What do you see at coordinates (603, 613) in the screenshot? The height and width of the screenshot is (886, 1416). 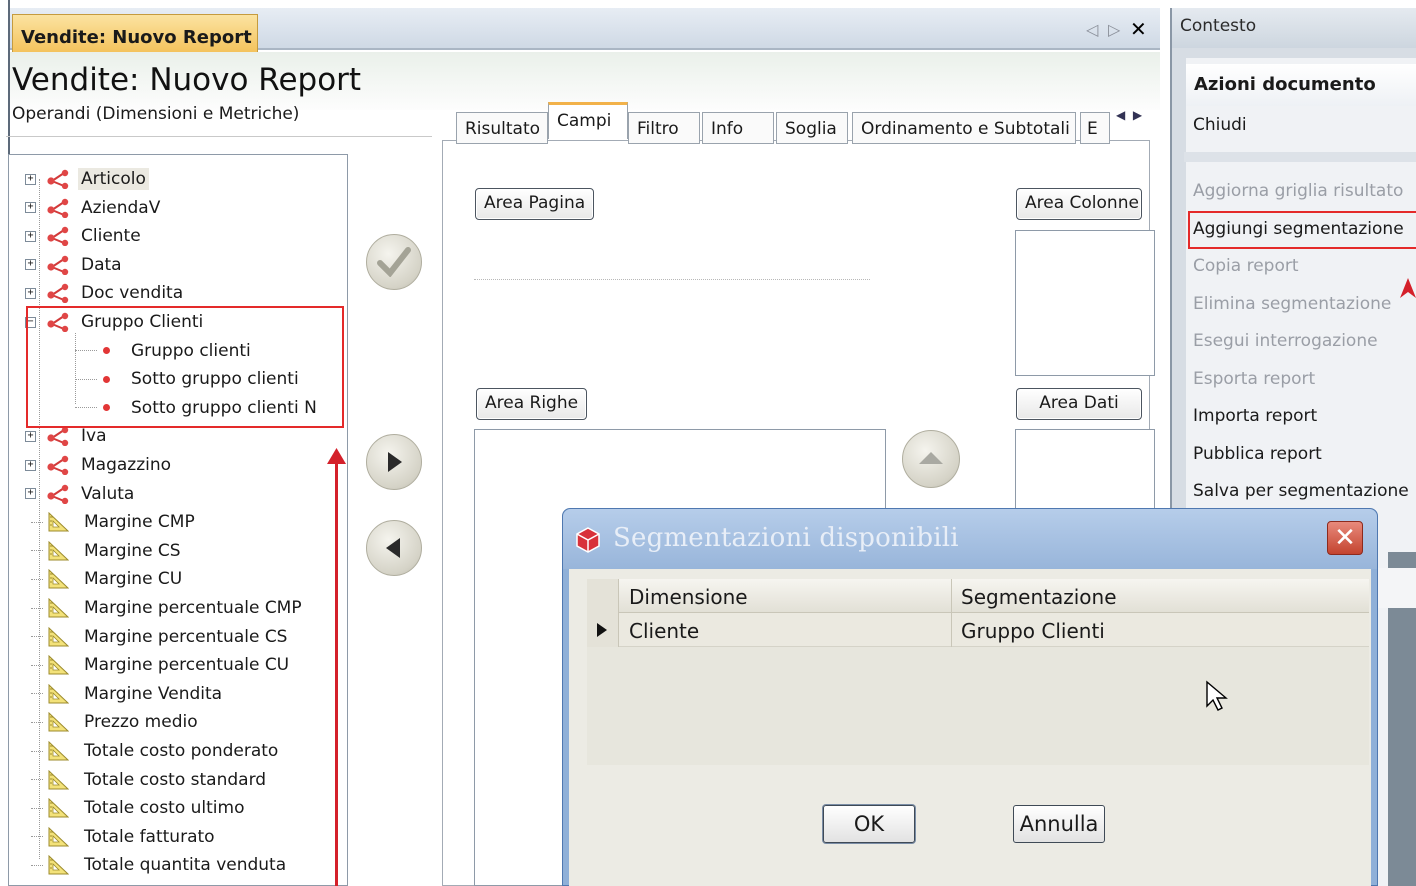 I see `row-selector` at bounding box center [603, 613].